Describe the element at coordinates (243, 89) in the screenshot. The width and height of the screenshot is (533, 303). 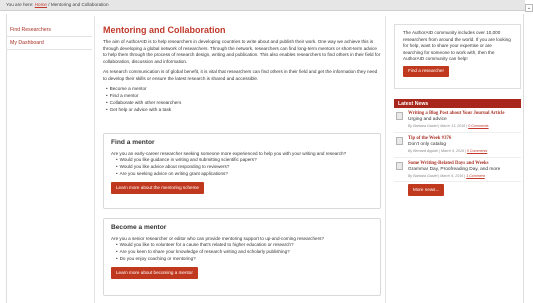
I see `list-item: Become a mentor` at that location.